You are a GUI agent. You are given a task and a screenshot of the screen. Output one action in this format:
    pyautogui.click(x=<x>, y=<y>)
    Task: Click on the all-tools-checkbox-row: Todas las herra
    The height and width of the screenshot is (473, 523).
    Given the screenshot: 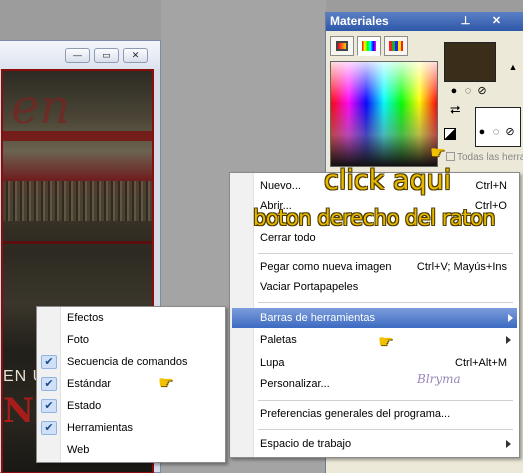 What is the action you would take?
    pyautogui.click(x=484, y=157)
    